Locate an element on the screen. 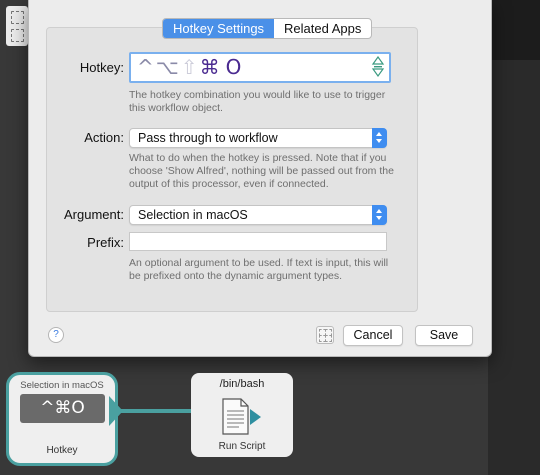 The width and height of the screenshot is (540, 475). argument-label: Argument: is located at coordinates (94, 214).